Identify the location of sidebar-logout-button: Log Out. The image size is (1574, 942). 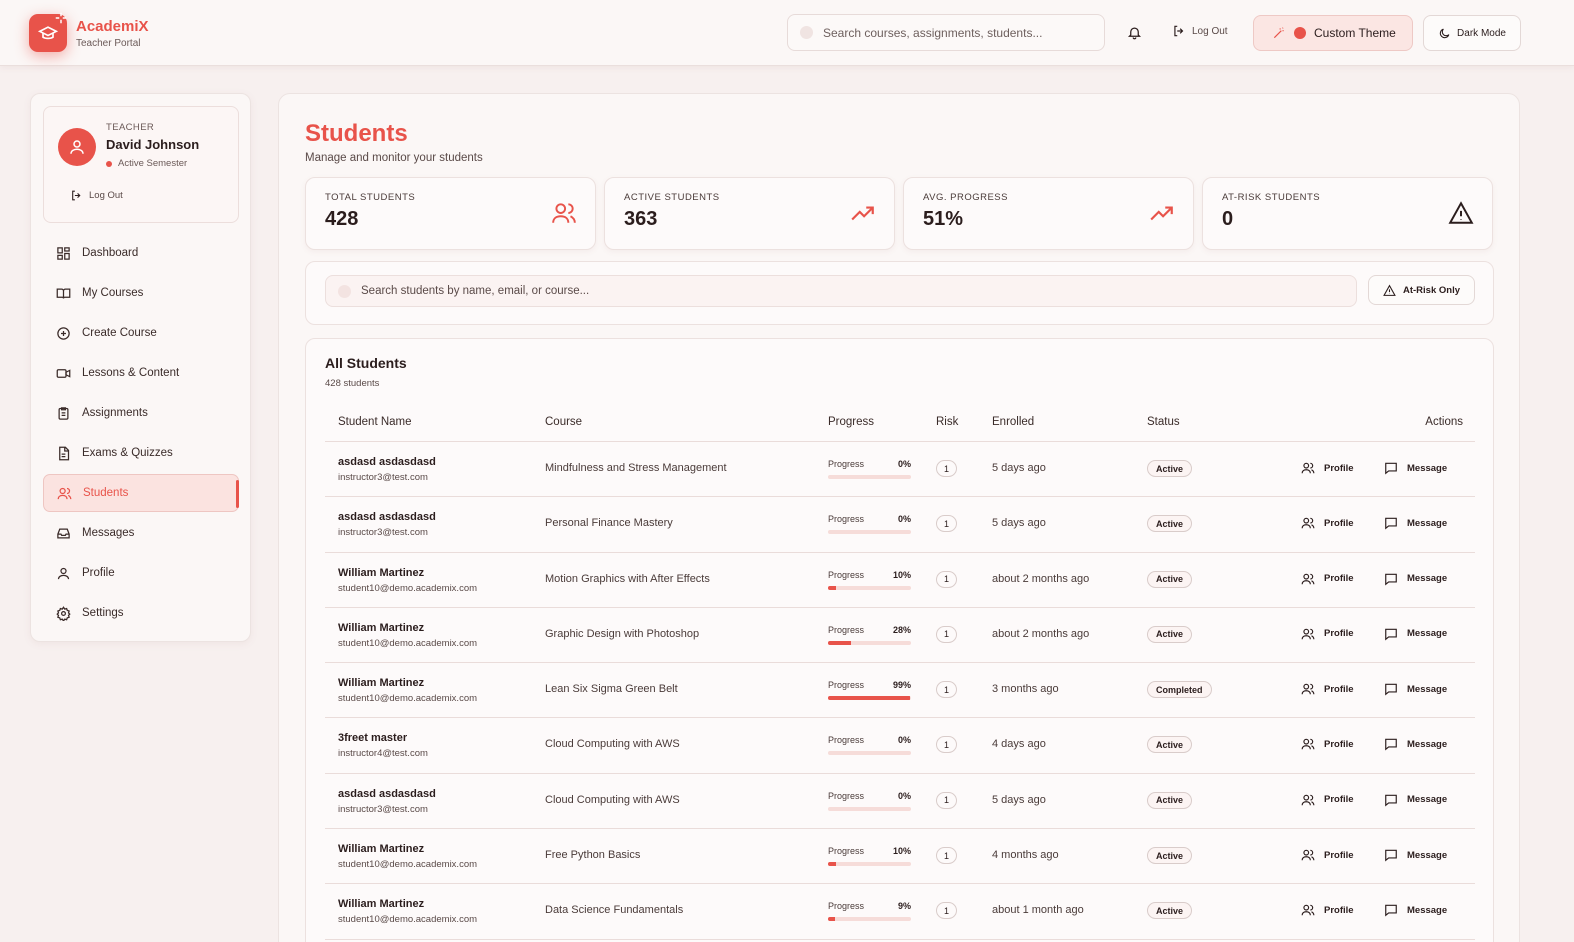
(96, 195).